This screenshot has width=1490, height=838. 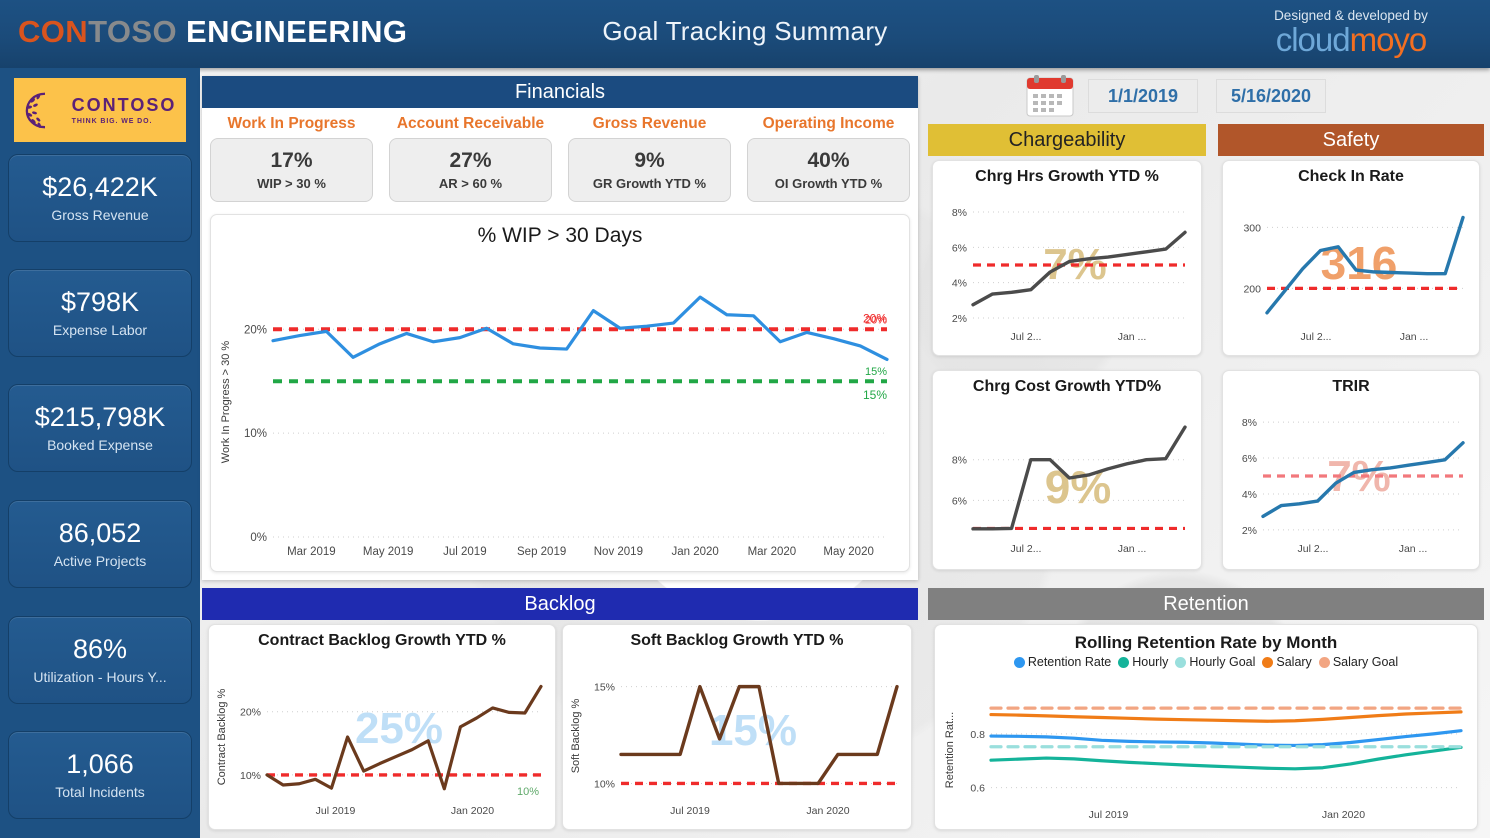 I want to click on svg-text: Work In Progress > 30 %, so click(x=226, y=402).